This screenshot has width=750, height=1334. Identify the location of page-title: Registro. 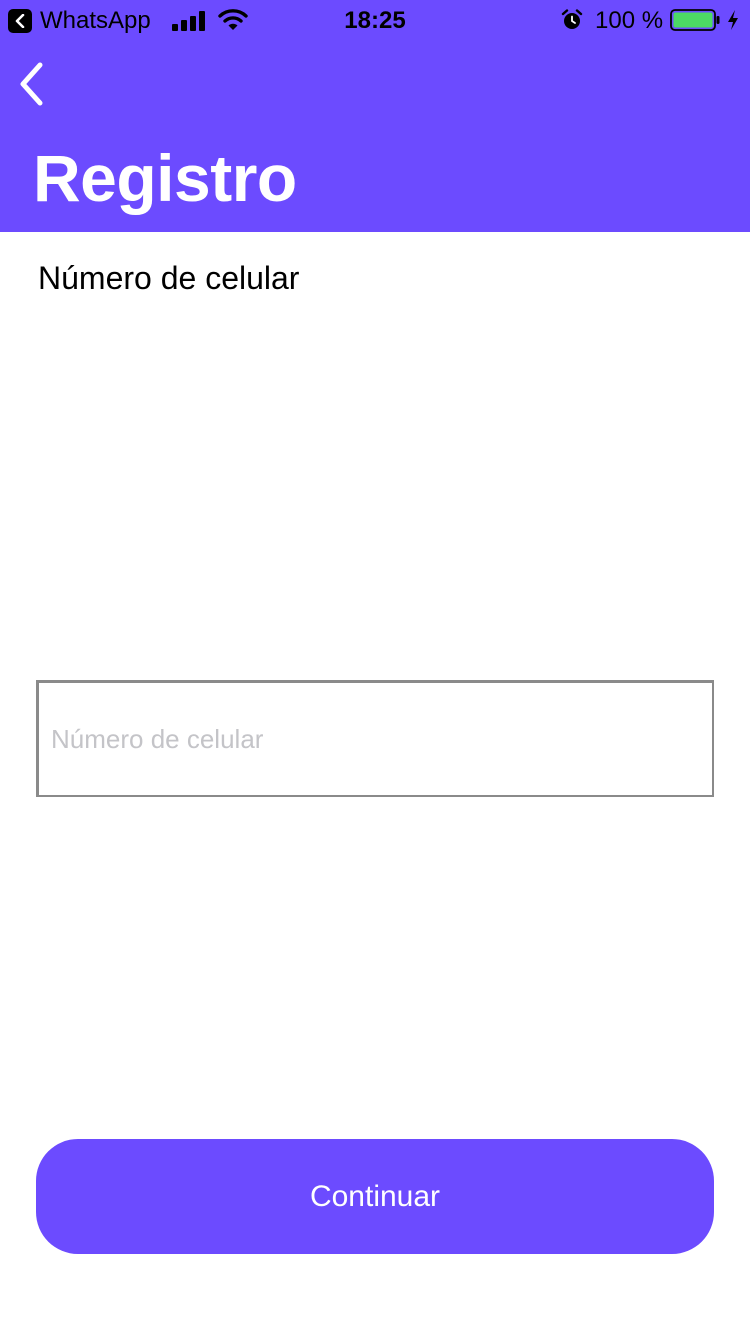
(165, 178).